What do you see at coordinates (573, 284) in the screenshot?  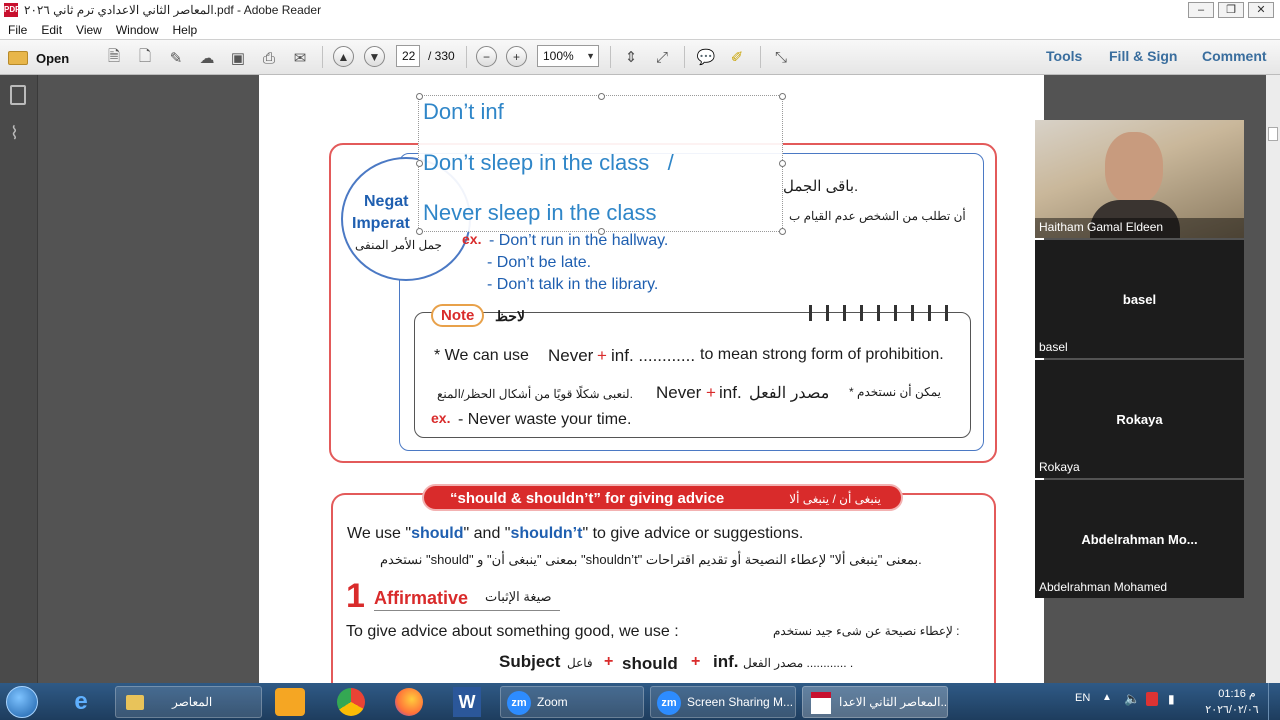 I see `example-3: - Don’t talk in the library.` at bounding box center [573, 284].